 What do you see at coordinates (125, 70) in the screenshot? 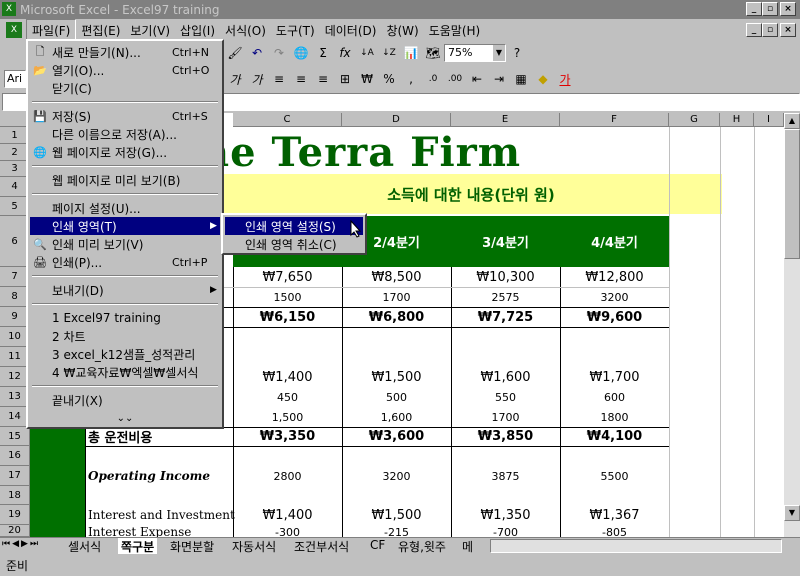
I see `menu-item-open: 📂 열기(O)... Ctrl+O` at bounding box center [125, 70].